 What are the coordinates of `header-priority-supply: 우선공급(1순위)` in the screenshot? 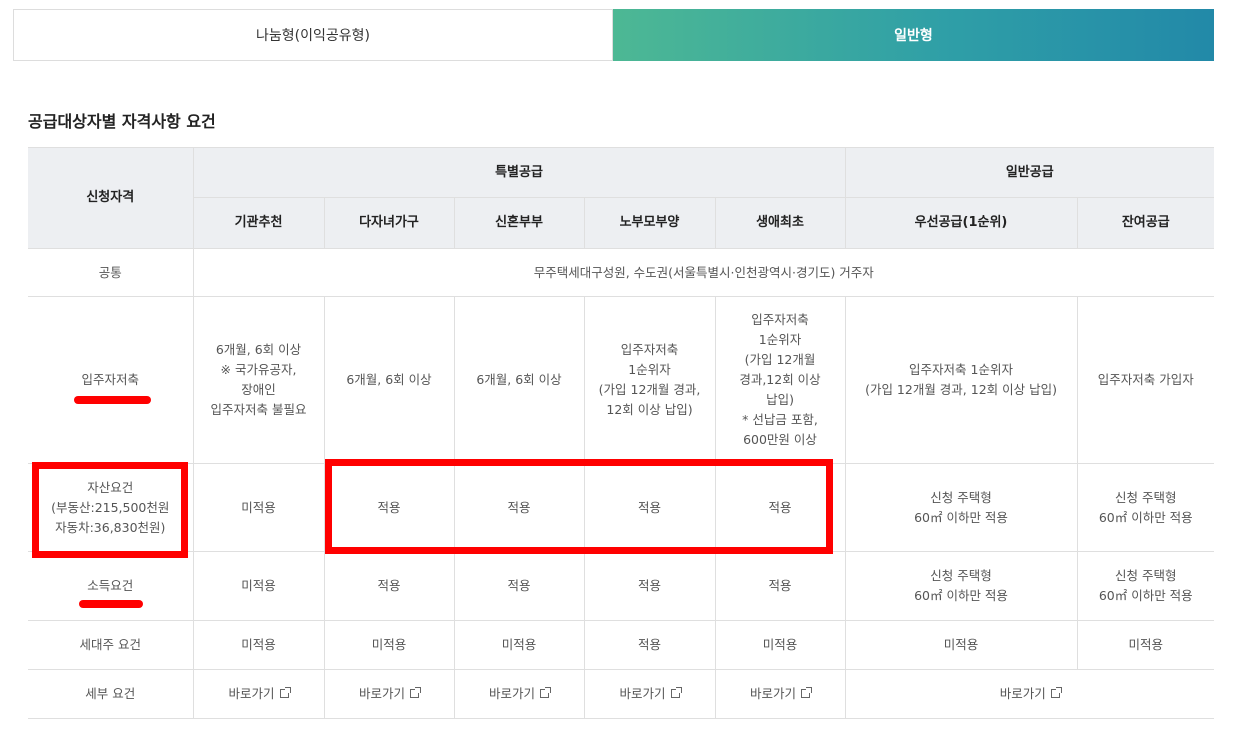 It's located at (961, 223).